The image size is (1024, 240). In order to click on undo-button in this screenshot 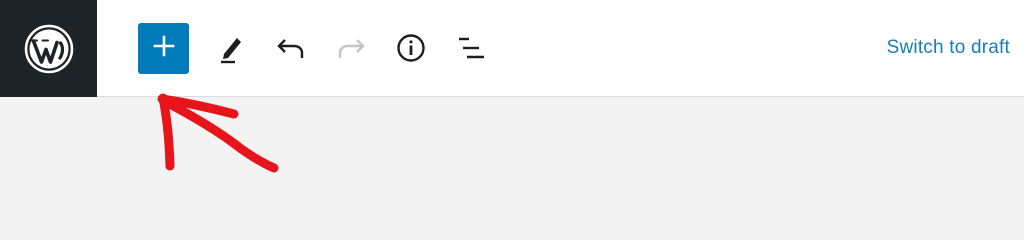, I will do `click(291, 48)`.